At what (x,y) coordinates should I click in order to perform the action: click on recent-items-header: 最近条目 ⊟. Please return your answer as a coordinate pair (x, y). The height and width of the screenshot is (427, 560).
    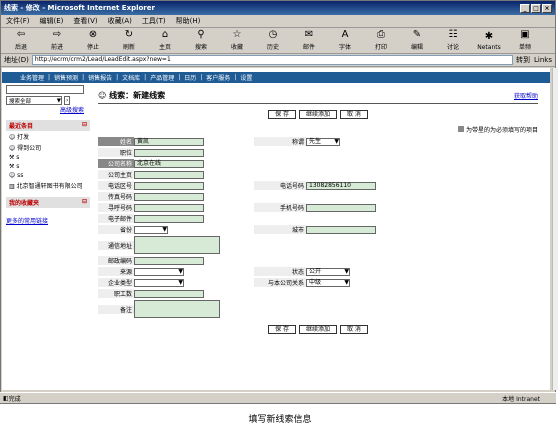
    Looking at the image, I should click on (48, 125).